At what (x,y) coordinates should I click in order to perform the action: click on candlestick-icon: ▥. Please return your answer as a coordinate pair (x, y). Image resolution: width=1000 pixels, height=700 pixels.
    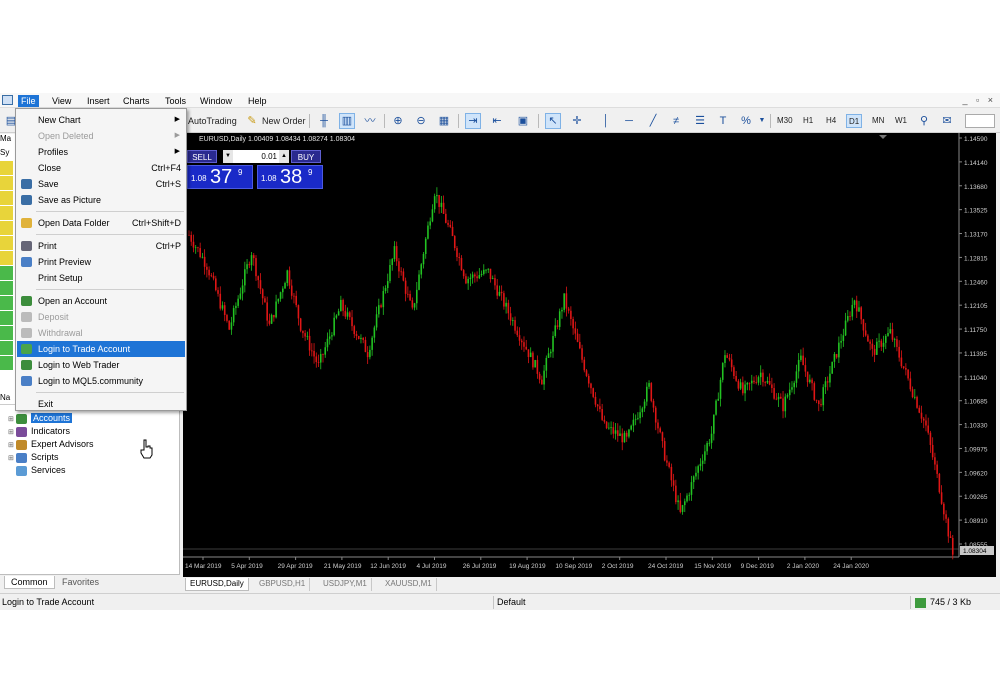
    Looking at the image, I should click on (347, 121).